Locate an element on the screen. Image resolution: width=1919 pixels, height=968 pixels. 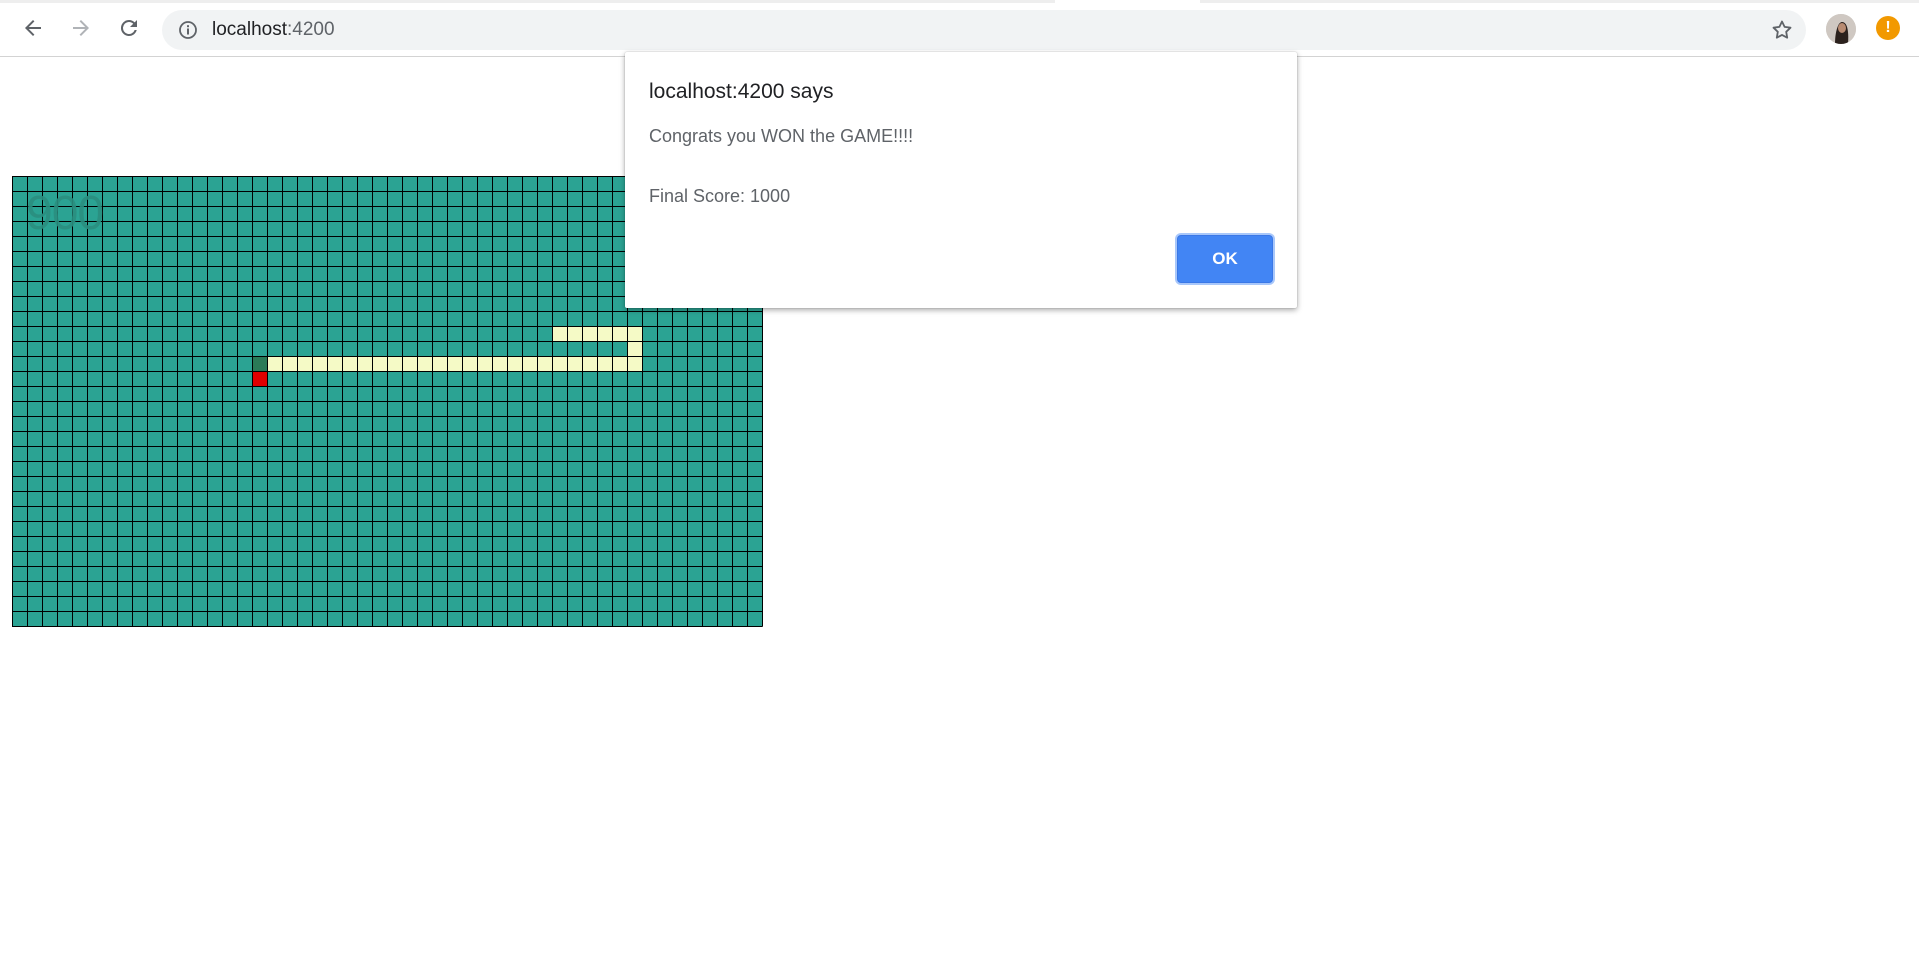
dialog-final-score: Final Score: 1000 is located at coordinates (720, 196).